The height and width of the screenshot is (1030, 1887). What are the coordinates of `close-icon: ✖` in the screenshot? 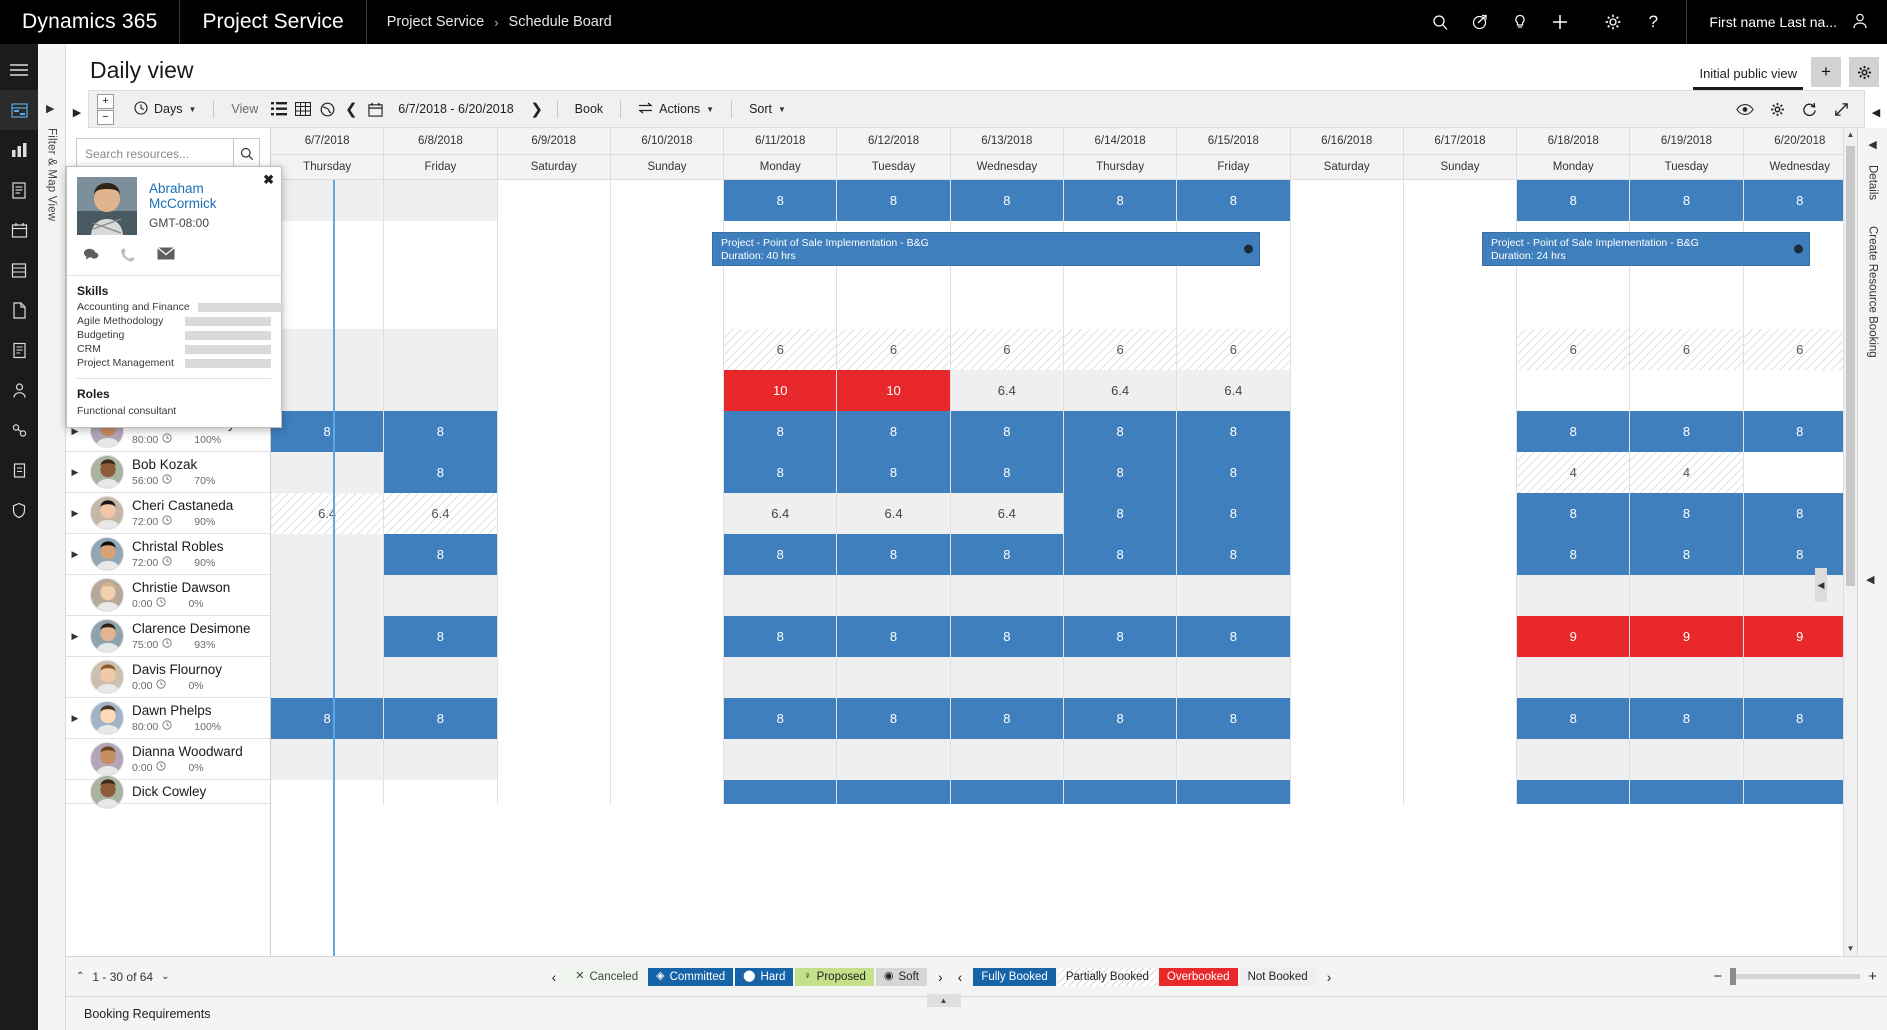 It's located at (268, 180).